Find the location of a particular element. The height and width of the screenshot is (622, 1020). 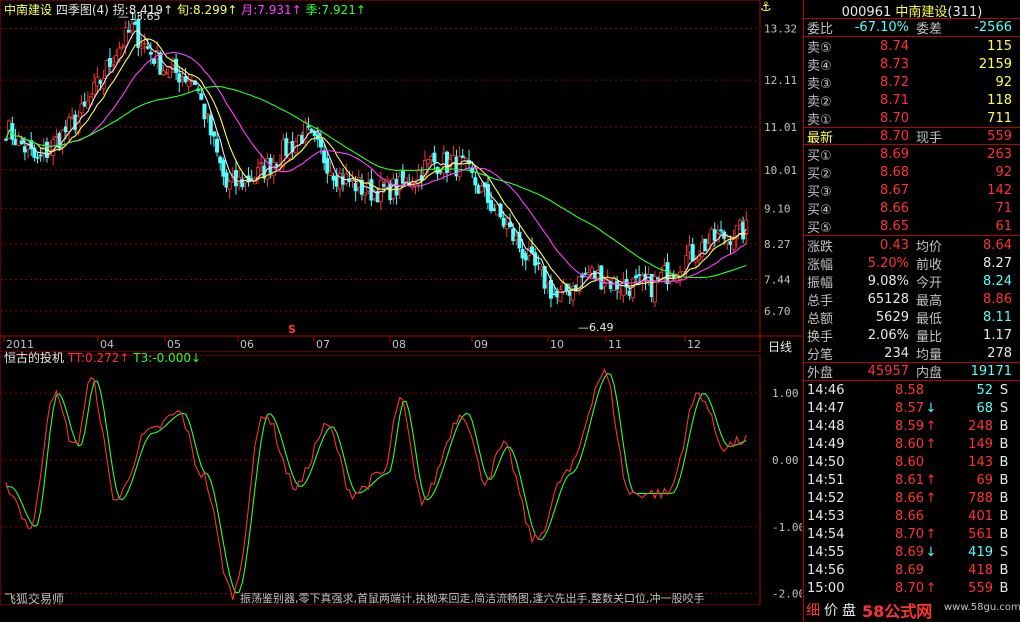

price-axis-label: 12.11 is located at coordinates (780, 80).